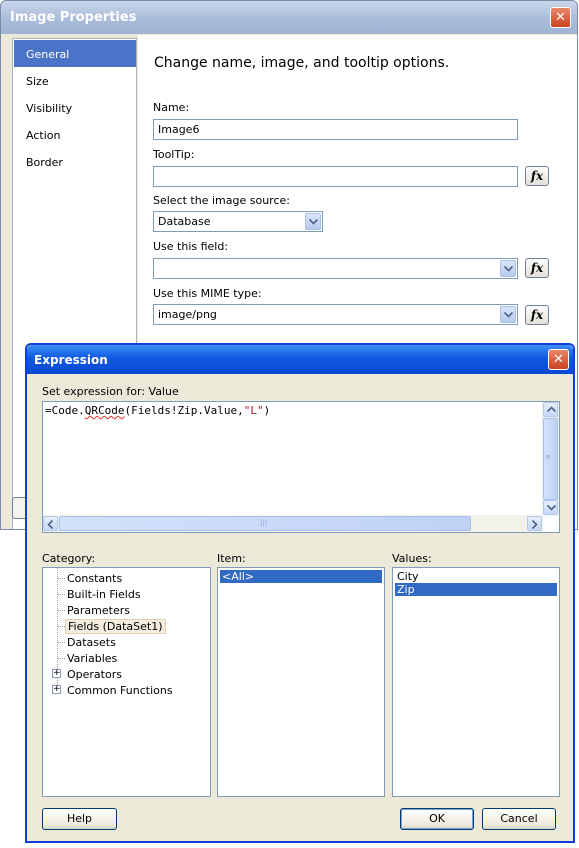  What do you see at coordinates (37, 81) in the screenshot?
I see `sidebar-item-label: Size` at bounding box center [37, 81].